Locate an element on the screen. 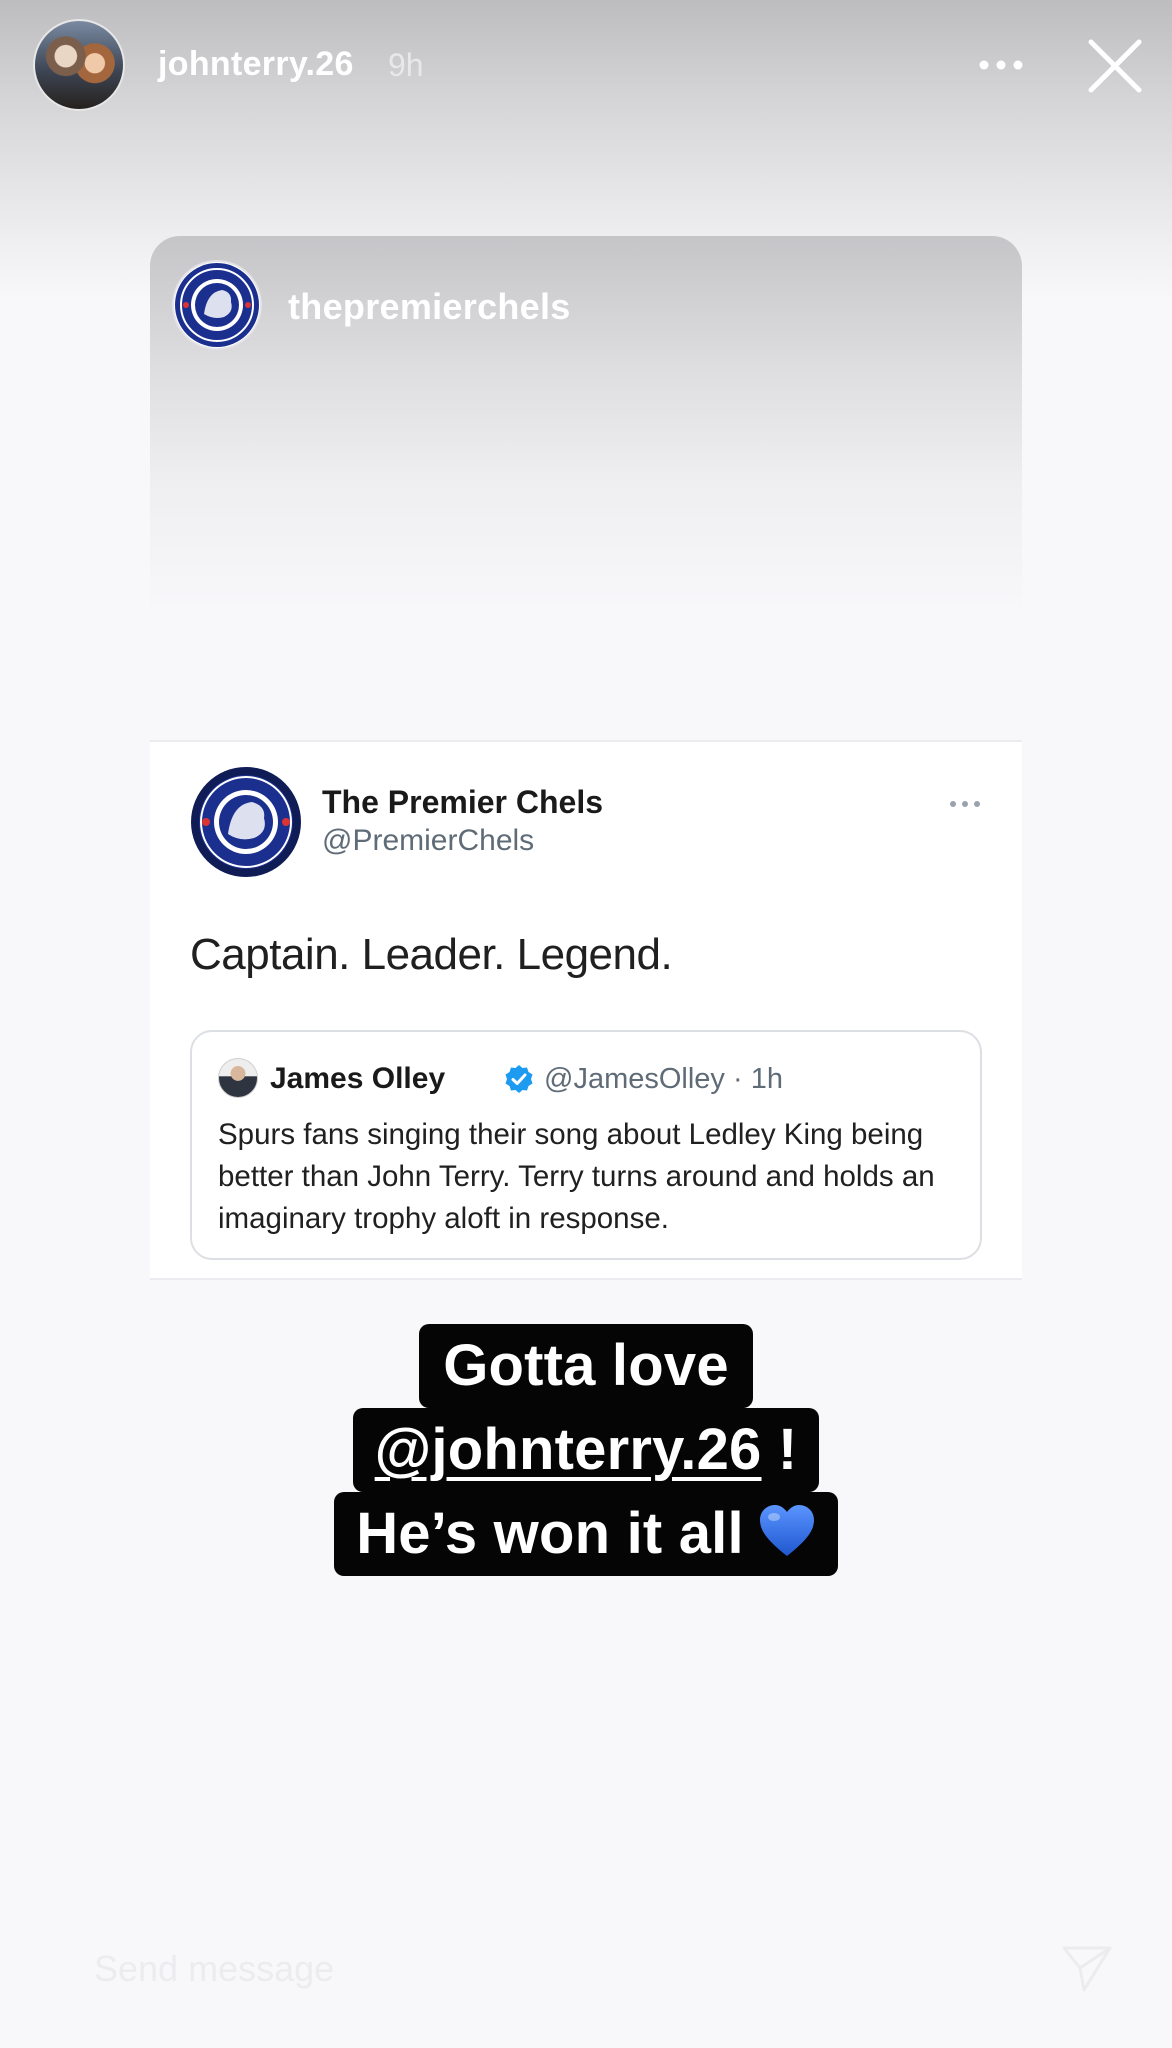 This screenshot has width=1172, height=2048. caption-exclamation: ! is located at coordinates (779, 1449).